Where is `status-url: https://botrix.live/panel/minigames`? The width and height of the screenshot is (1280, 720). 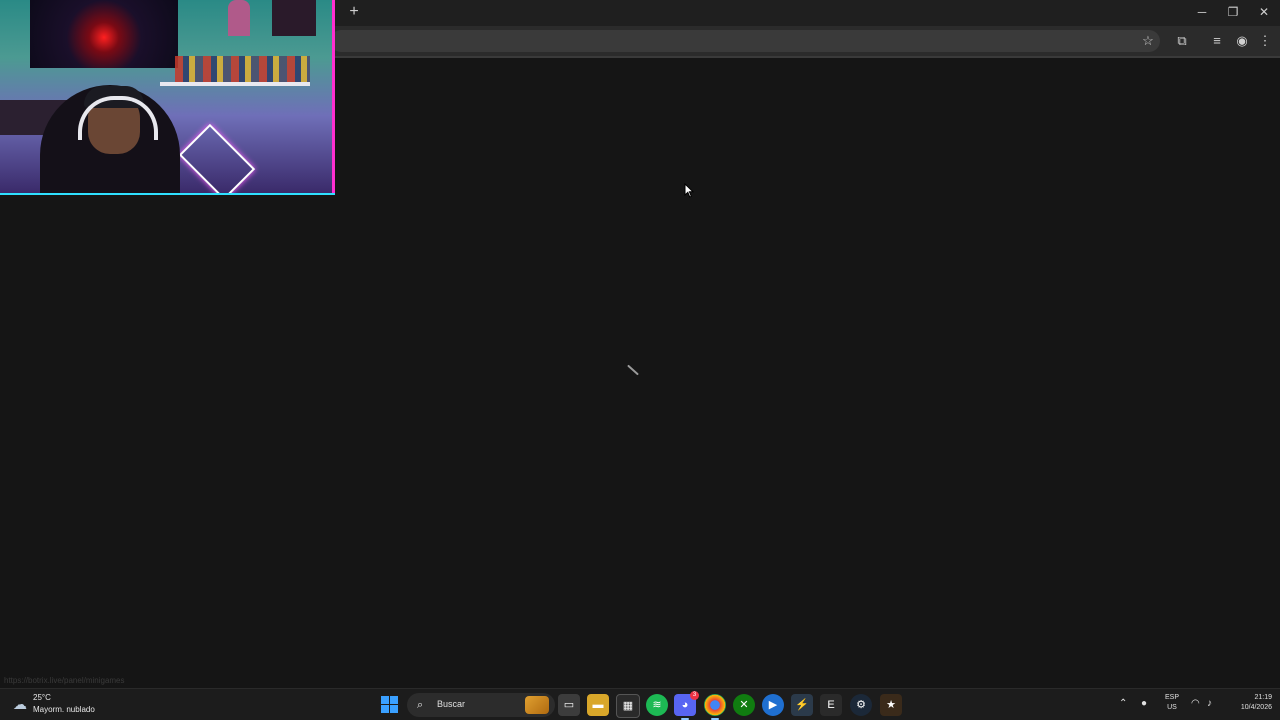 status-url: https://botrix.live/panel/minigames is located at coordinates (64, 680).